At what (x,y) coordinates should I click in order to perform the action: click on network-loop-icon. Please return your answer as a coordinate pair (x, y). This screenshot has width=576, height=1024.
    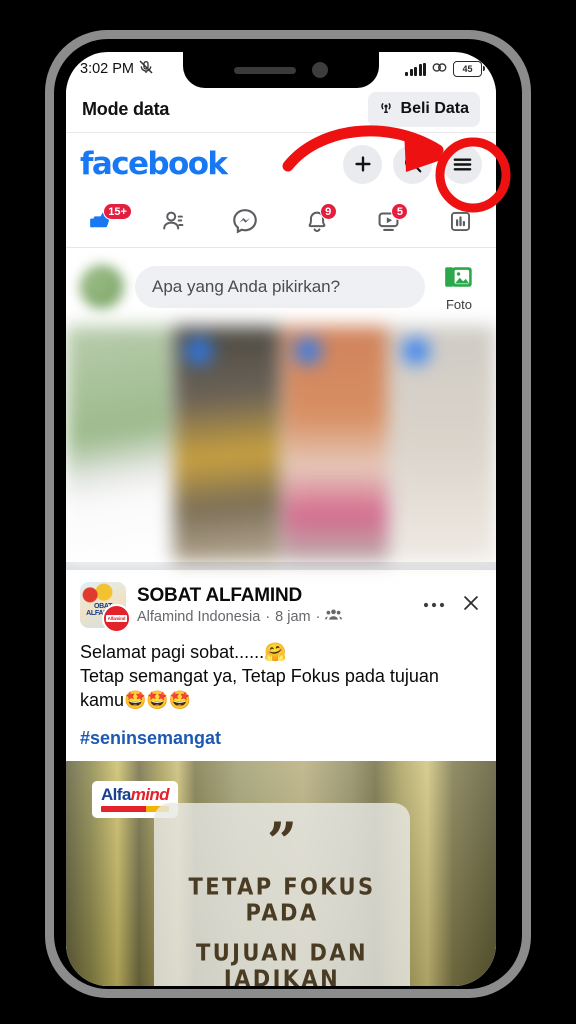
    Looking at the image, I should click on (439, 69).